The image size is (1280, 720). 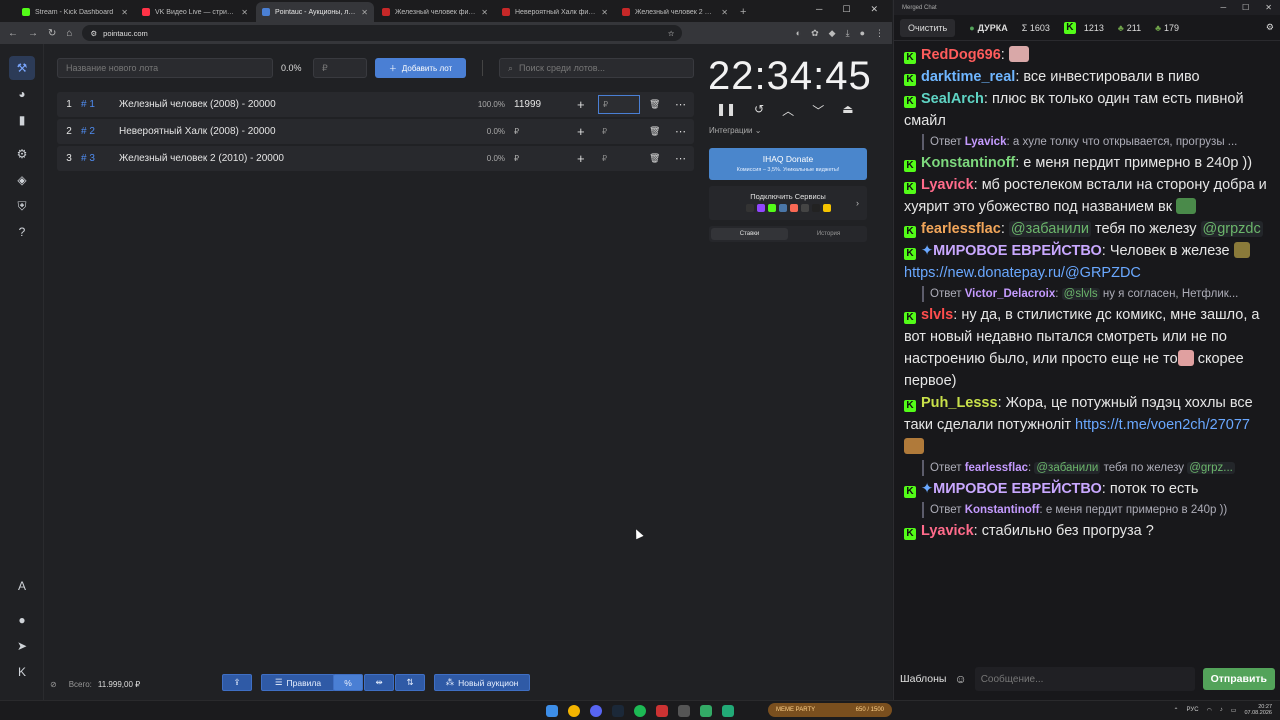 I want to click on split-button: ⇹, so click(x=379, y=682).